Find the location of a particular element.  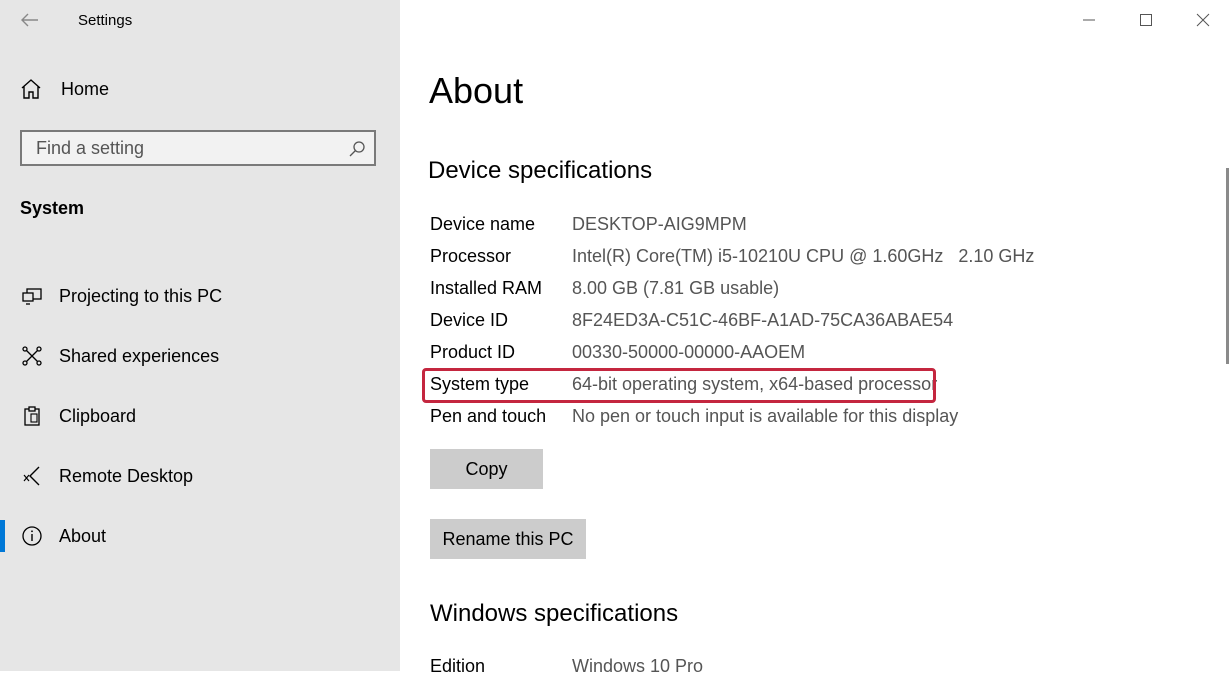

minimize-button is located at coordinates (1089, 20).